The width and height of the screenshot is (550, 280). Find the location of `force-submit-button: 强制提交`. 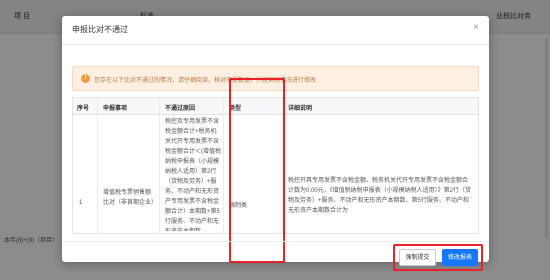

force-submit-button: 强制提交 is located at coordinates (417, 257).